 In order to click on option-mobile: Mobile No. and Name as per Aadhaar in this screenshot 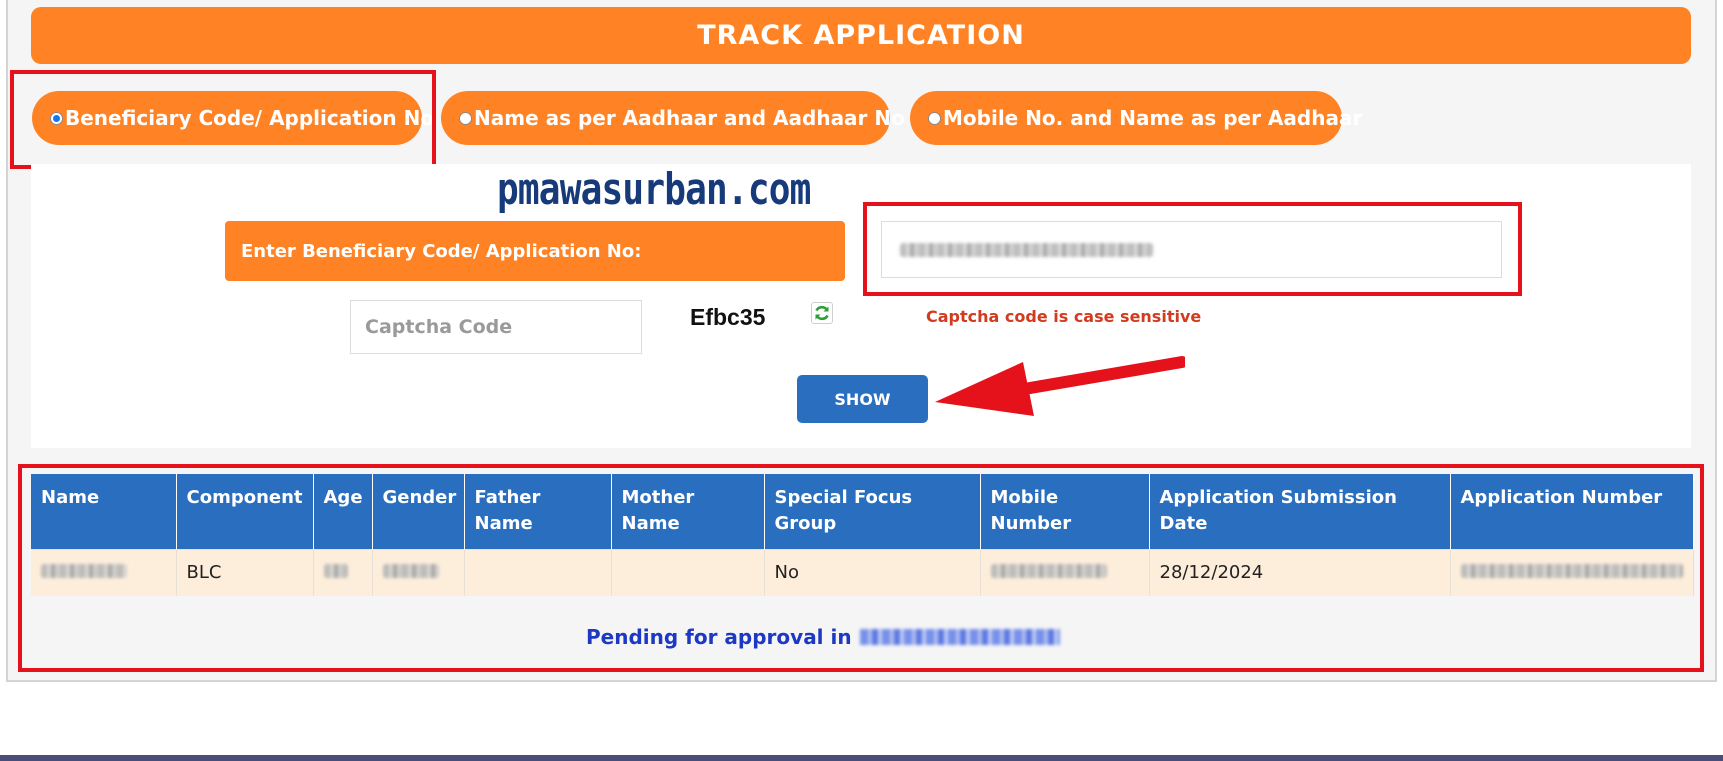, I will do `click(1136, 118)`.